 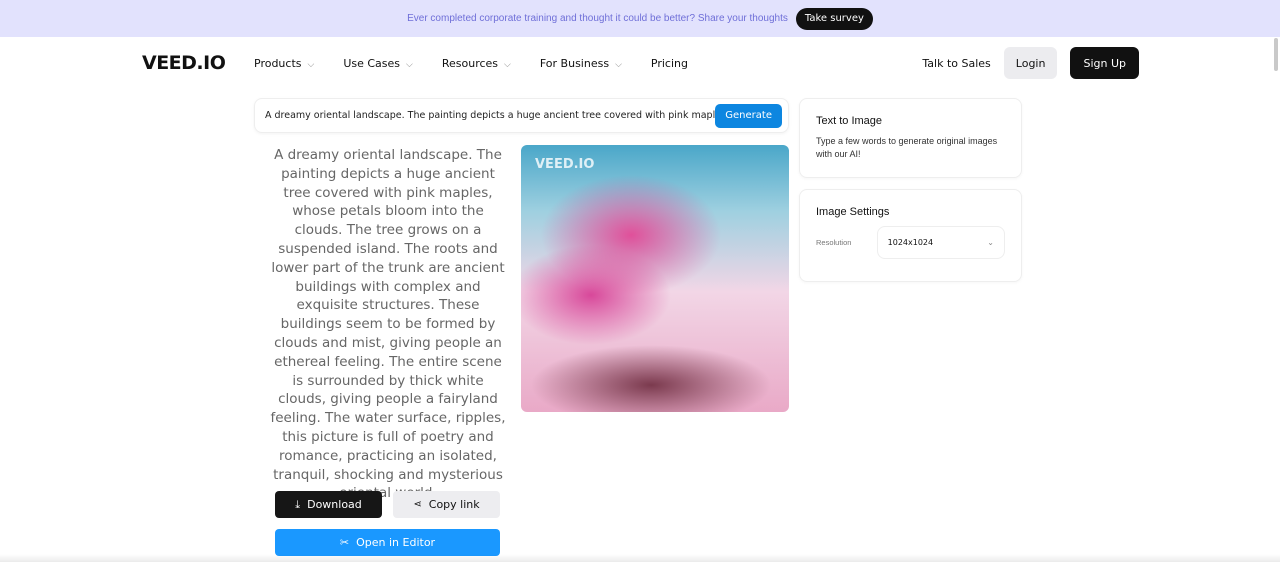 I want to click on logo: VEED.IO, so click(x=184, y=63).